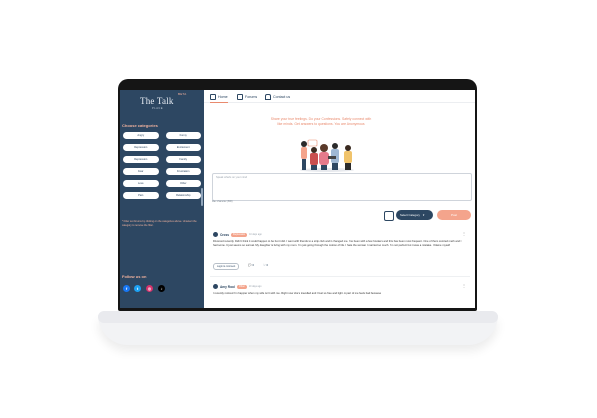 This screenshot has height=418, width=597. I want to click on sidebar-scrollbar, so click(202, 197).